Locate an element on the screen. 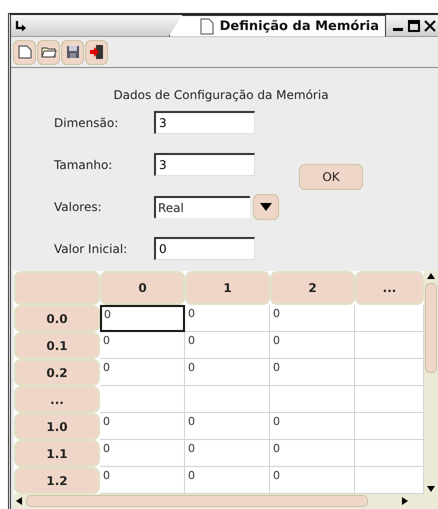  column-header: 0 is located at coordinates (142, 288).